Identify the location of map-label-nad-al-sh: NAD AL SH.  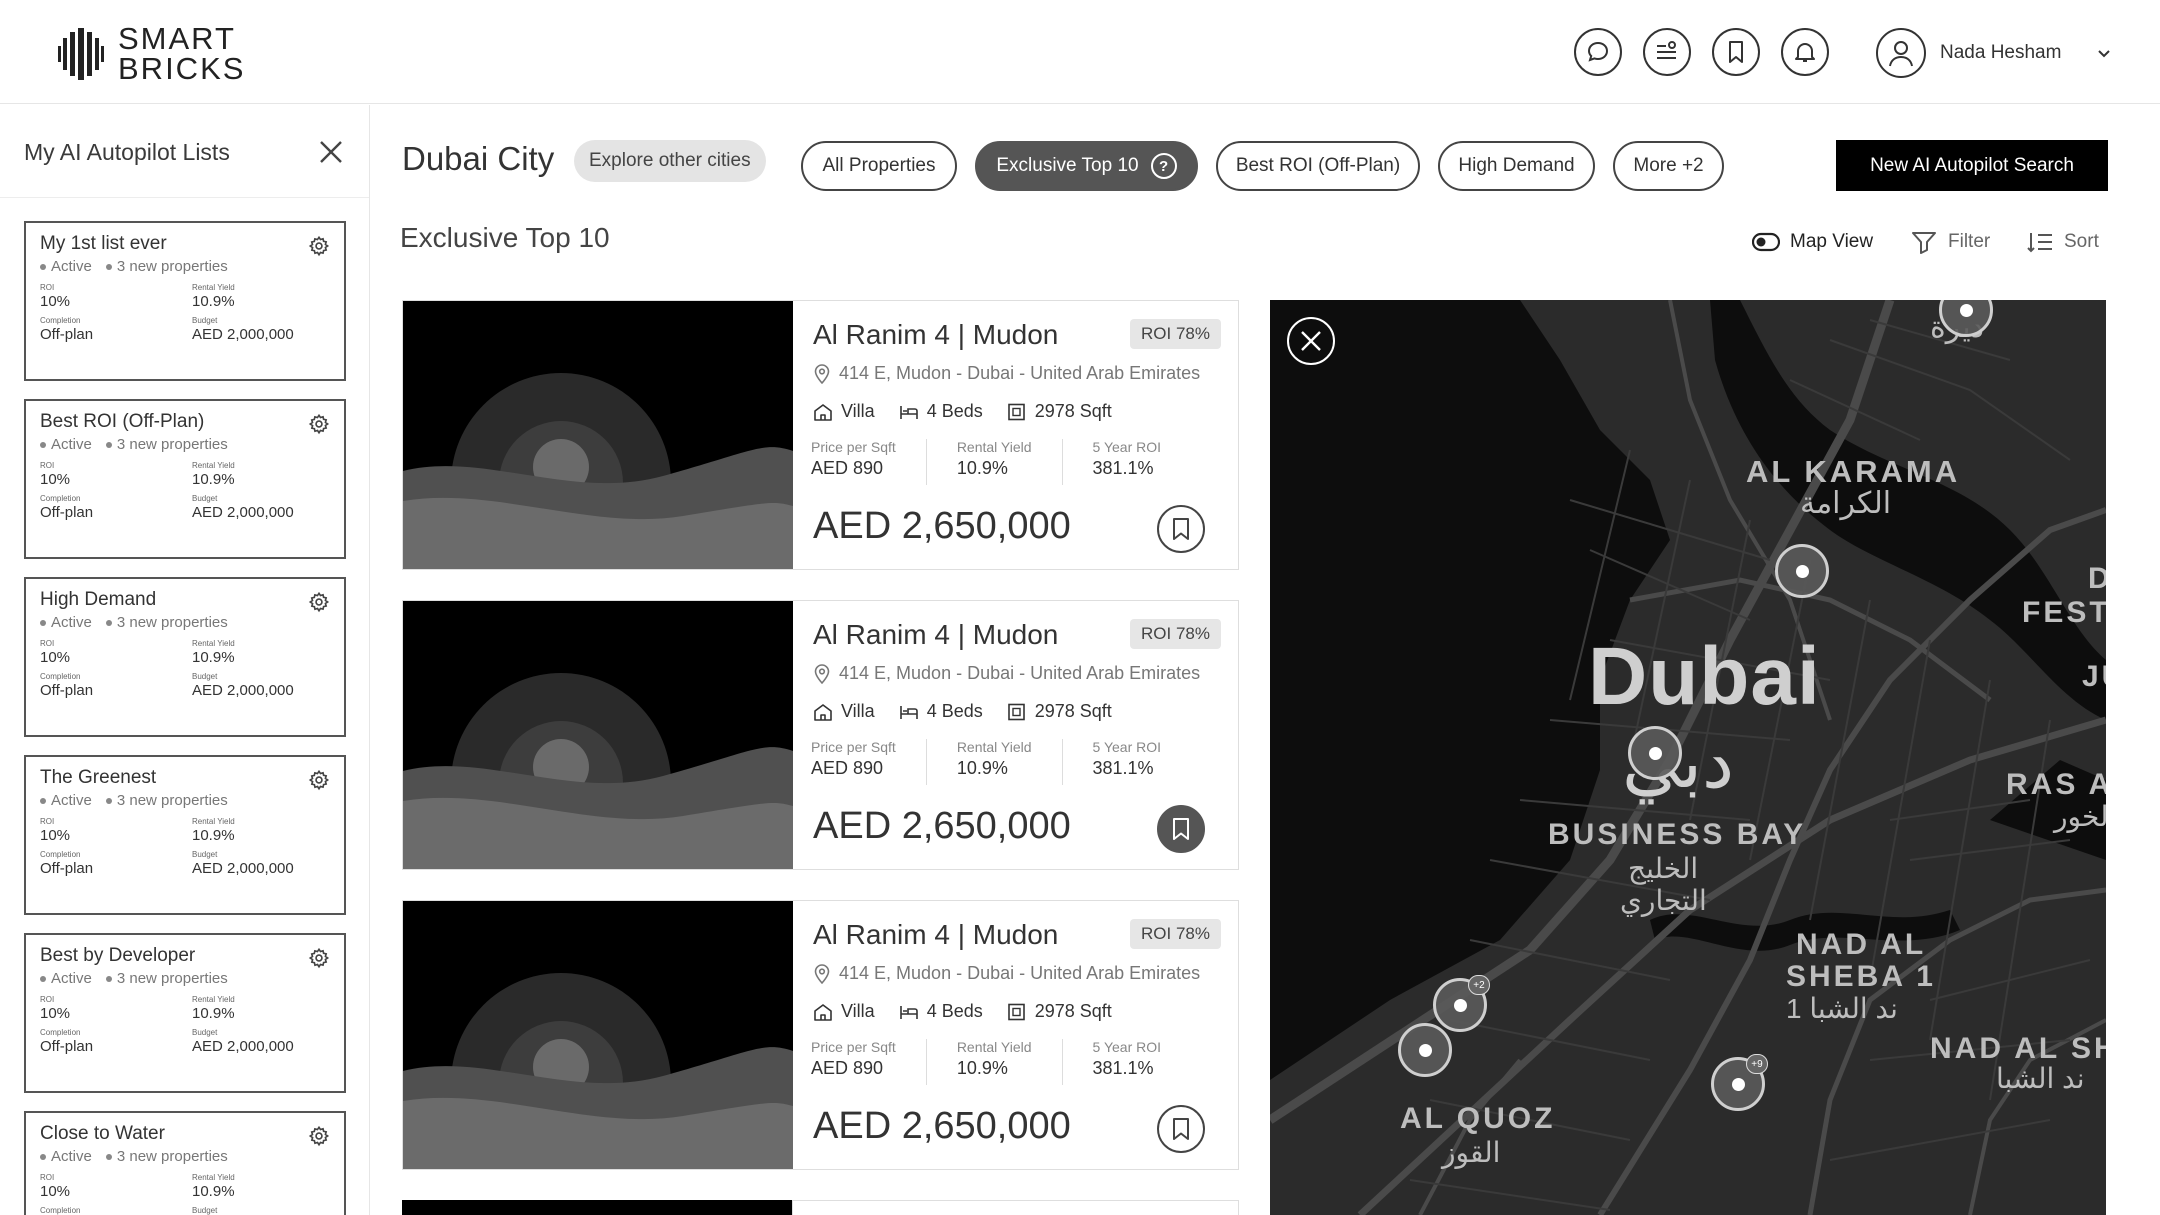
(2018, 1048).